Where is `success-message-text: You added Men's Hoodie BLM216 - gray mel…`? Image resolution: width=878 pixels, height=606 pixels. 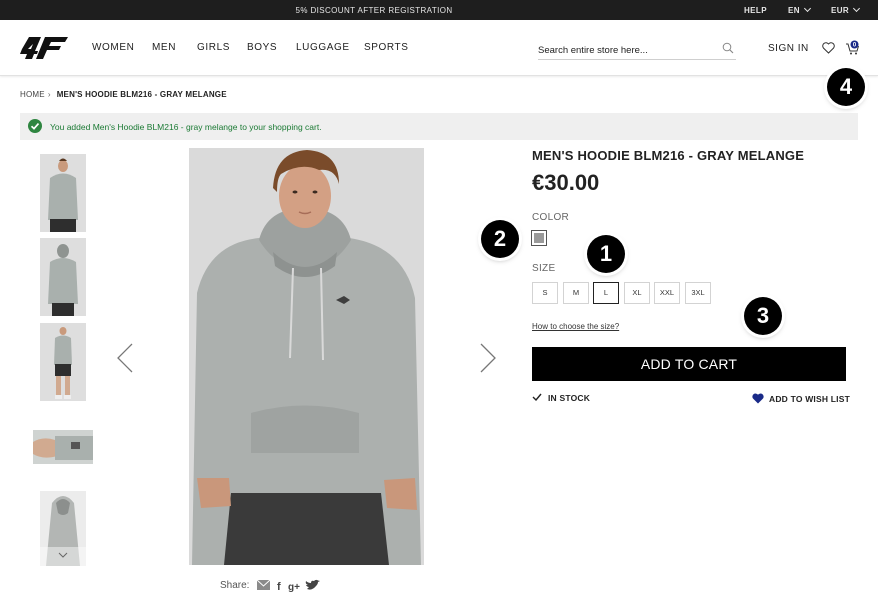
success-message-text: You added Men's Hoodie BLM216 - gray mel… is located at coordinates (186, 127).